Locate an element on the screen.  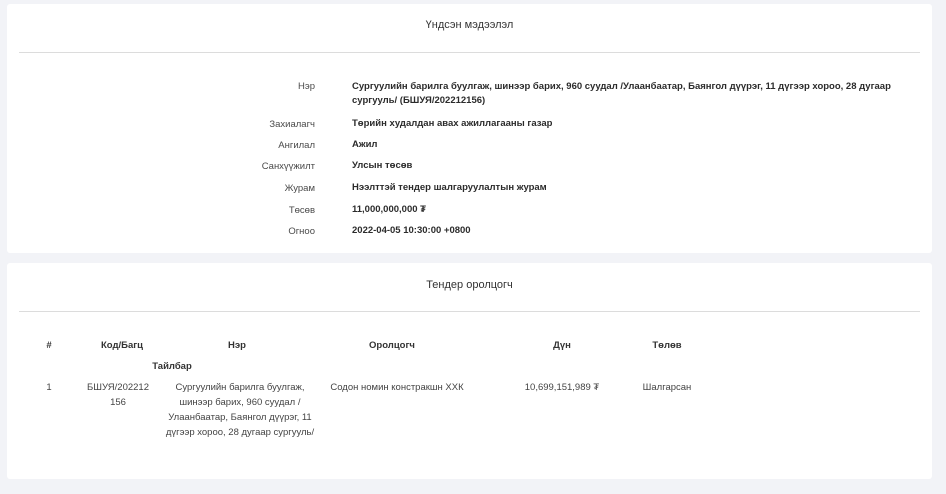
customer-label: Захиалагч is located at coordinates (292, 124).